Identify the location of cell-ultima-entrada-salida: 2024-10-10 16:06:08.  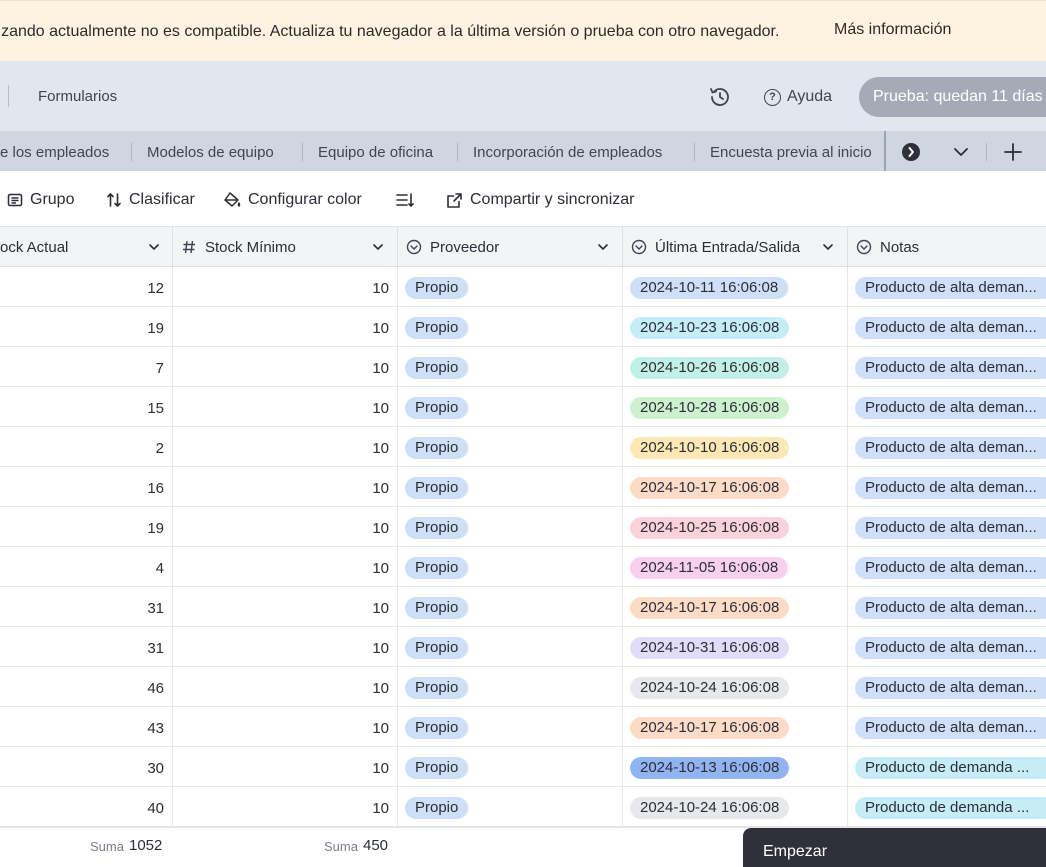
(735, 447).